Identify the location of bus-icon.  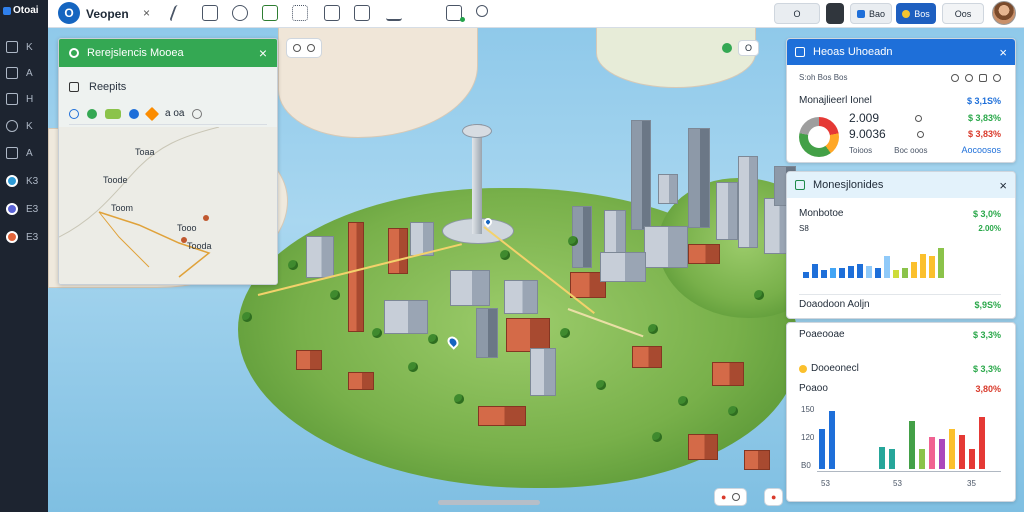
(210, 13).